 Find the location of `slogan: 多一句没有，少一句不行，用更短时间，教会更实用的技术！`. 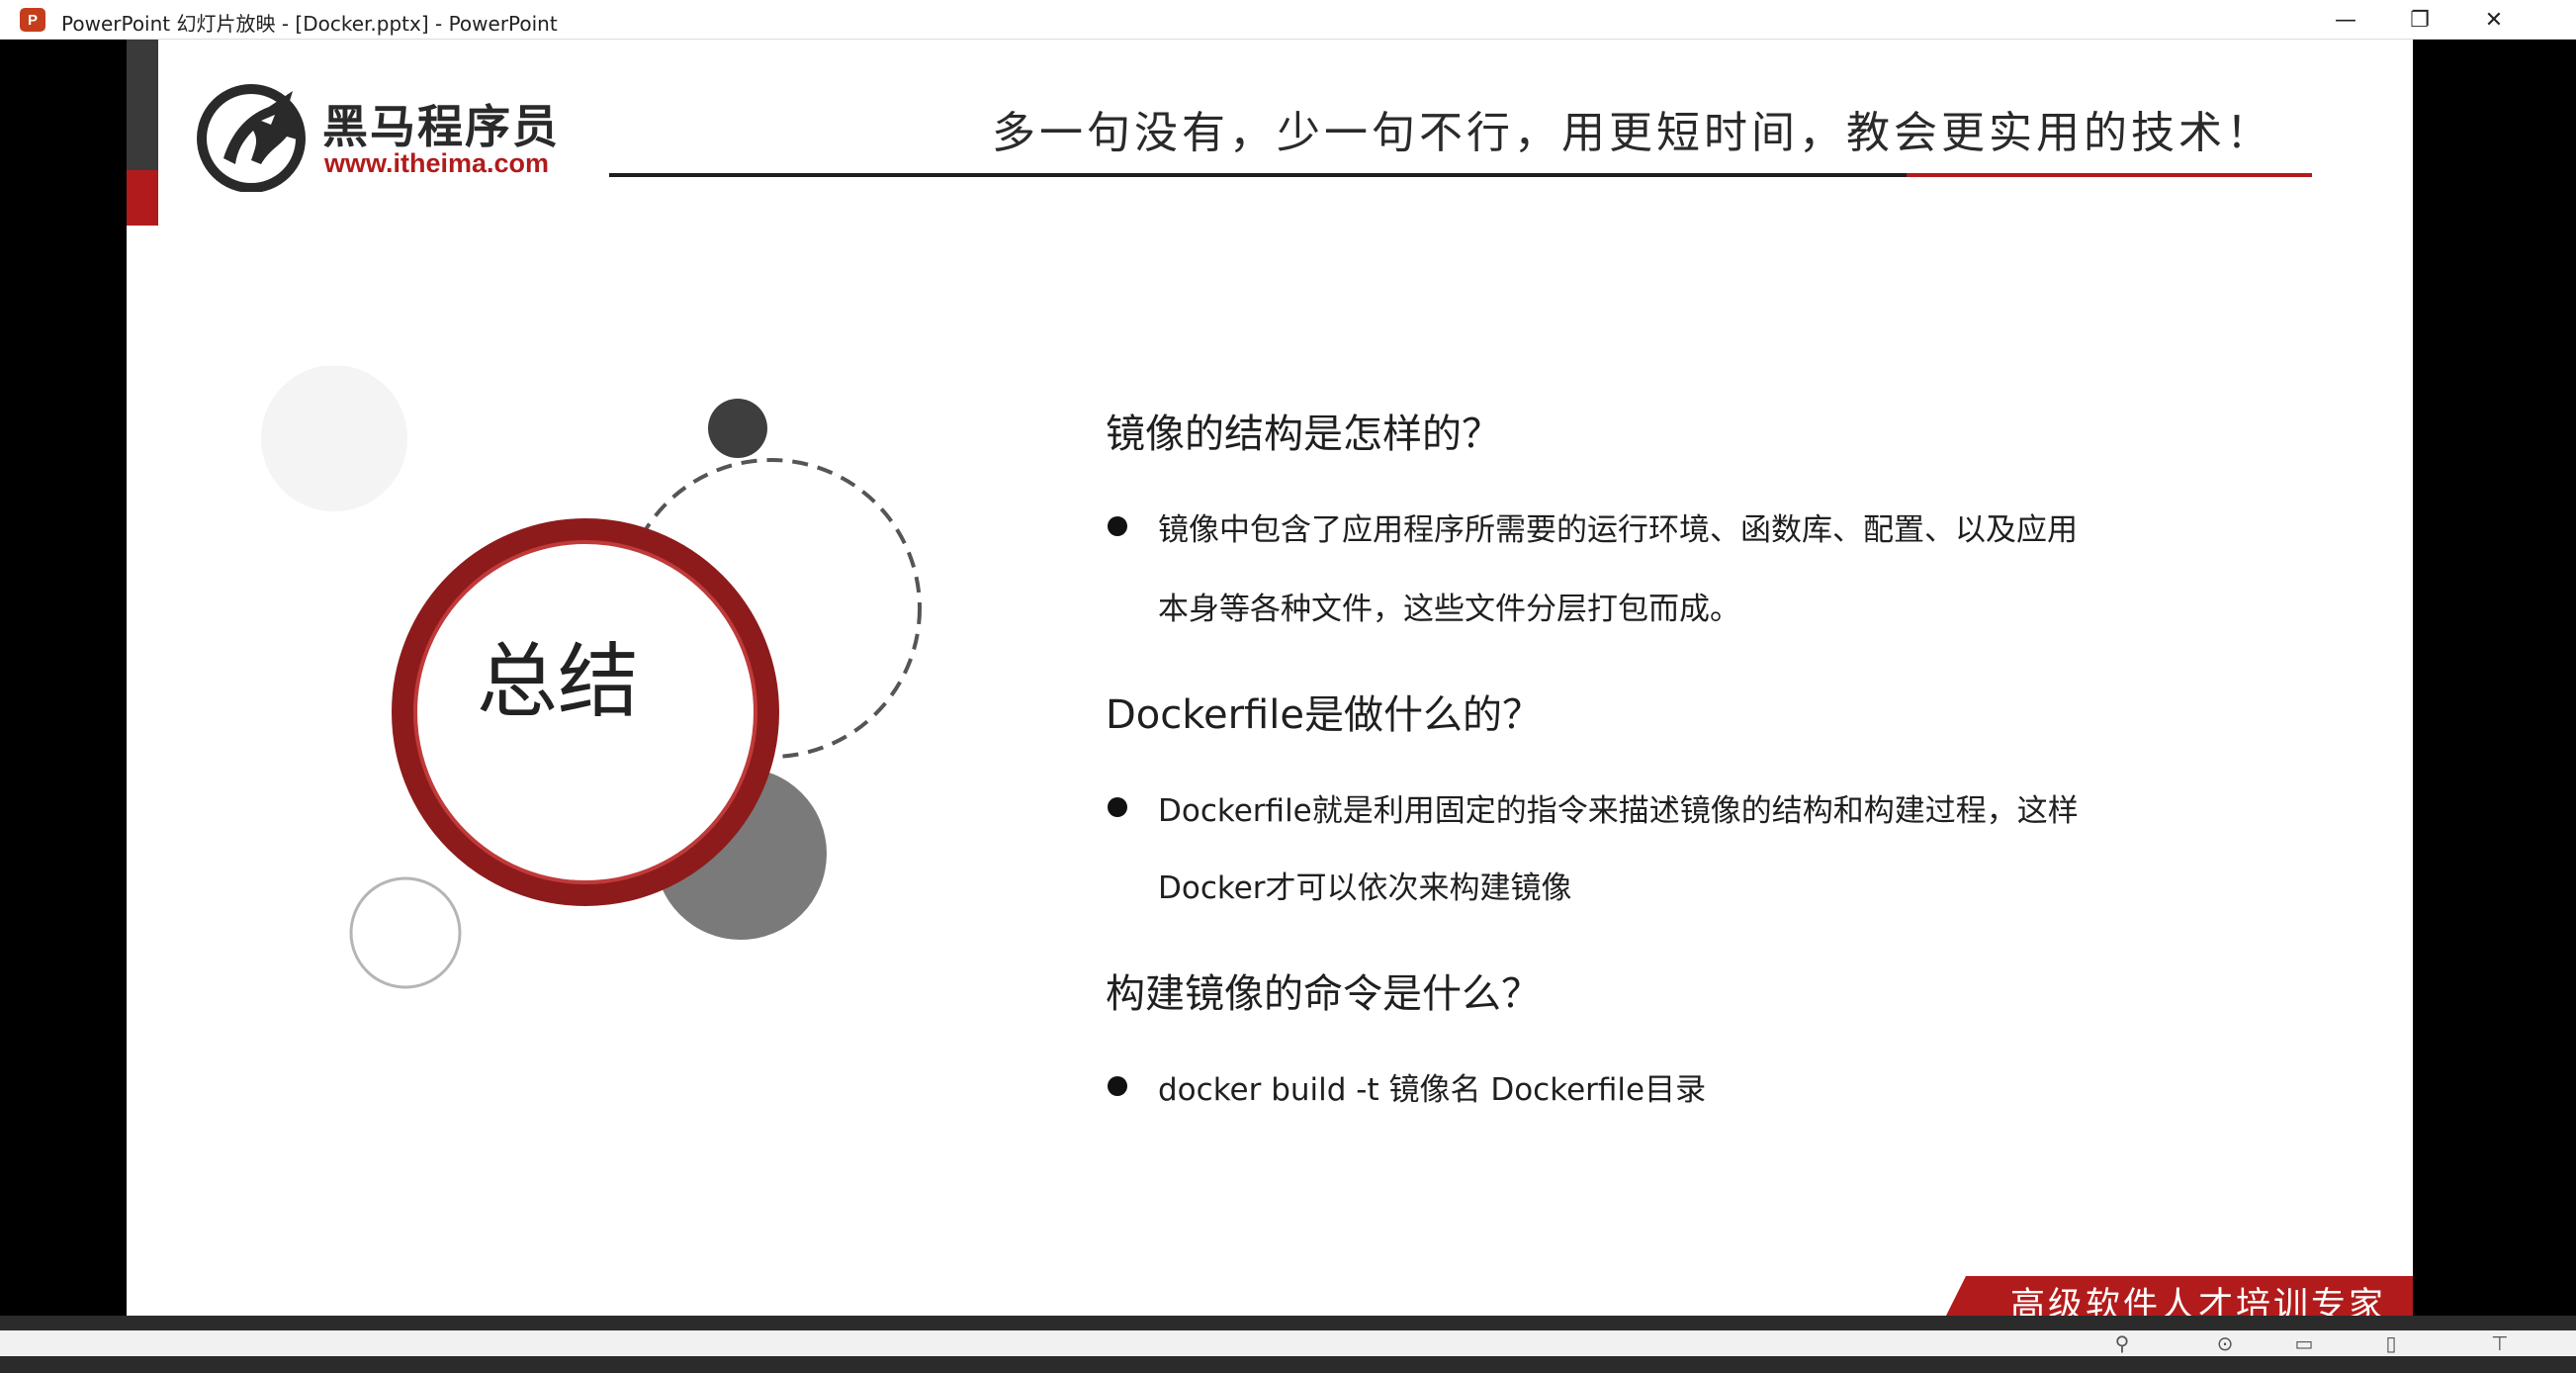

slogan: 多一句没有，少一句不行，用更短时间，教会更实用的技术！ is located at coordinates (1632, 133).